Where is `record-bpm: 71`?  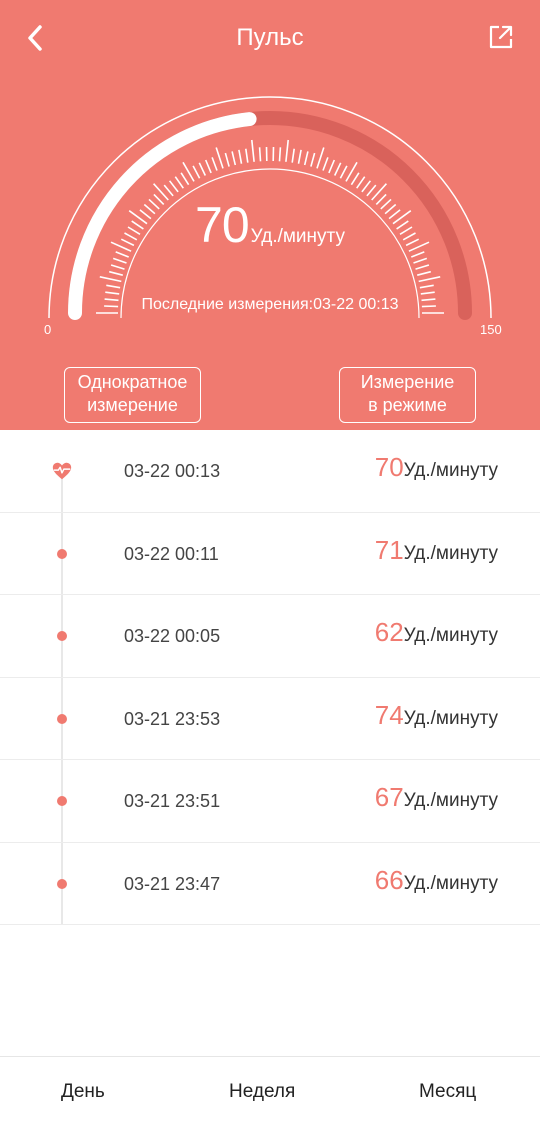
record-bpm: 71 is located at coordinates (389, 549).